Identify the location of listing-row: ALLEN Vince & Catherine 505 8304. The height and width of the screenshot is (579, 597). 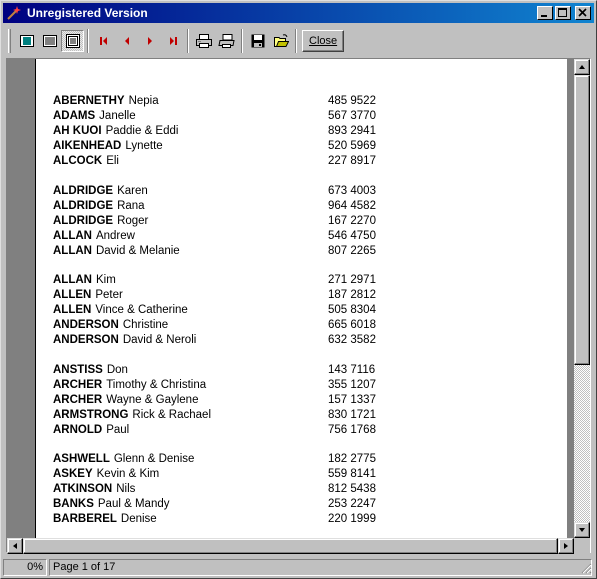
(303, 310).